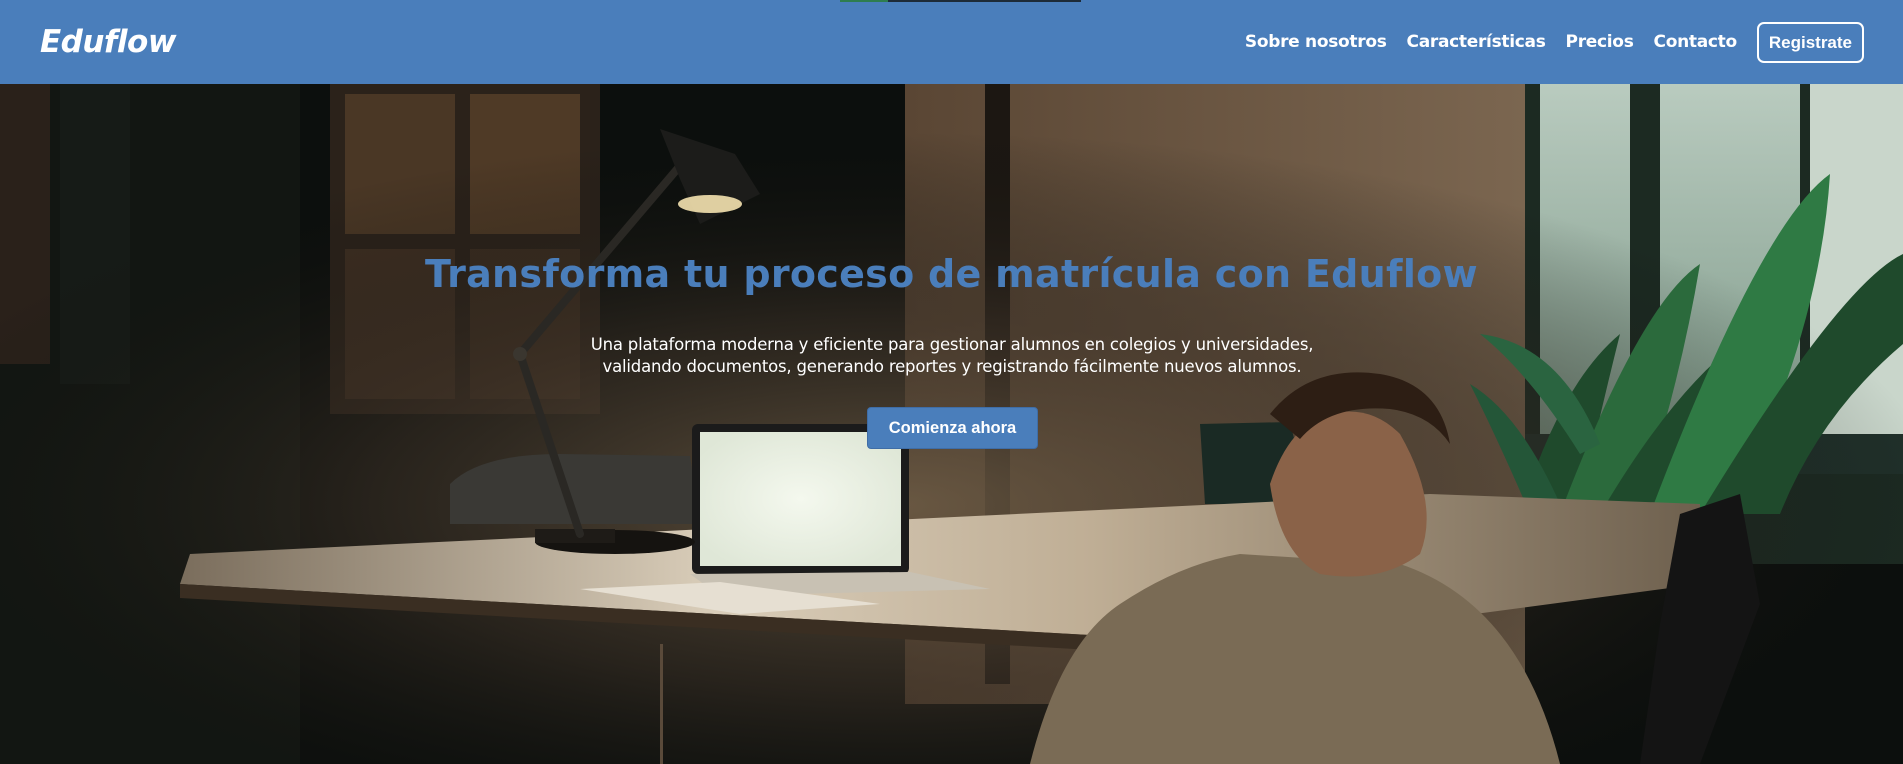 The height and width of the screenshot is (764, 1903). I want to click on nav-link-contact: Contacto, so click(1696, 42).